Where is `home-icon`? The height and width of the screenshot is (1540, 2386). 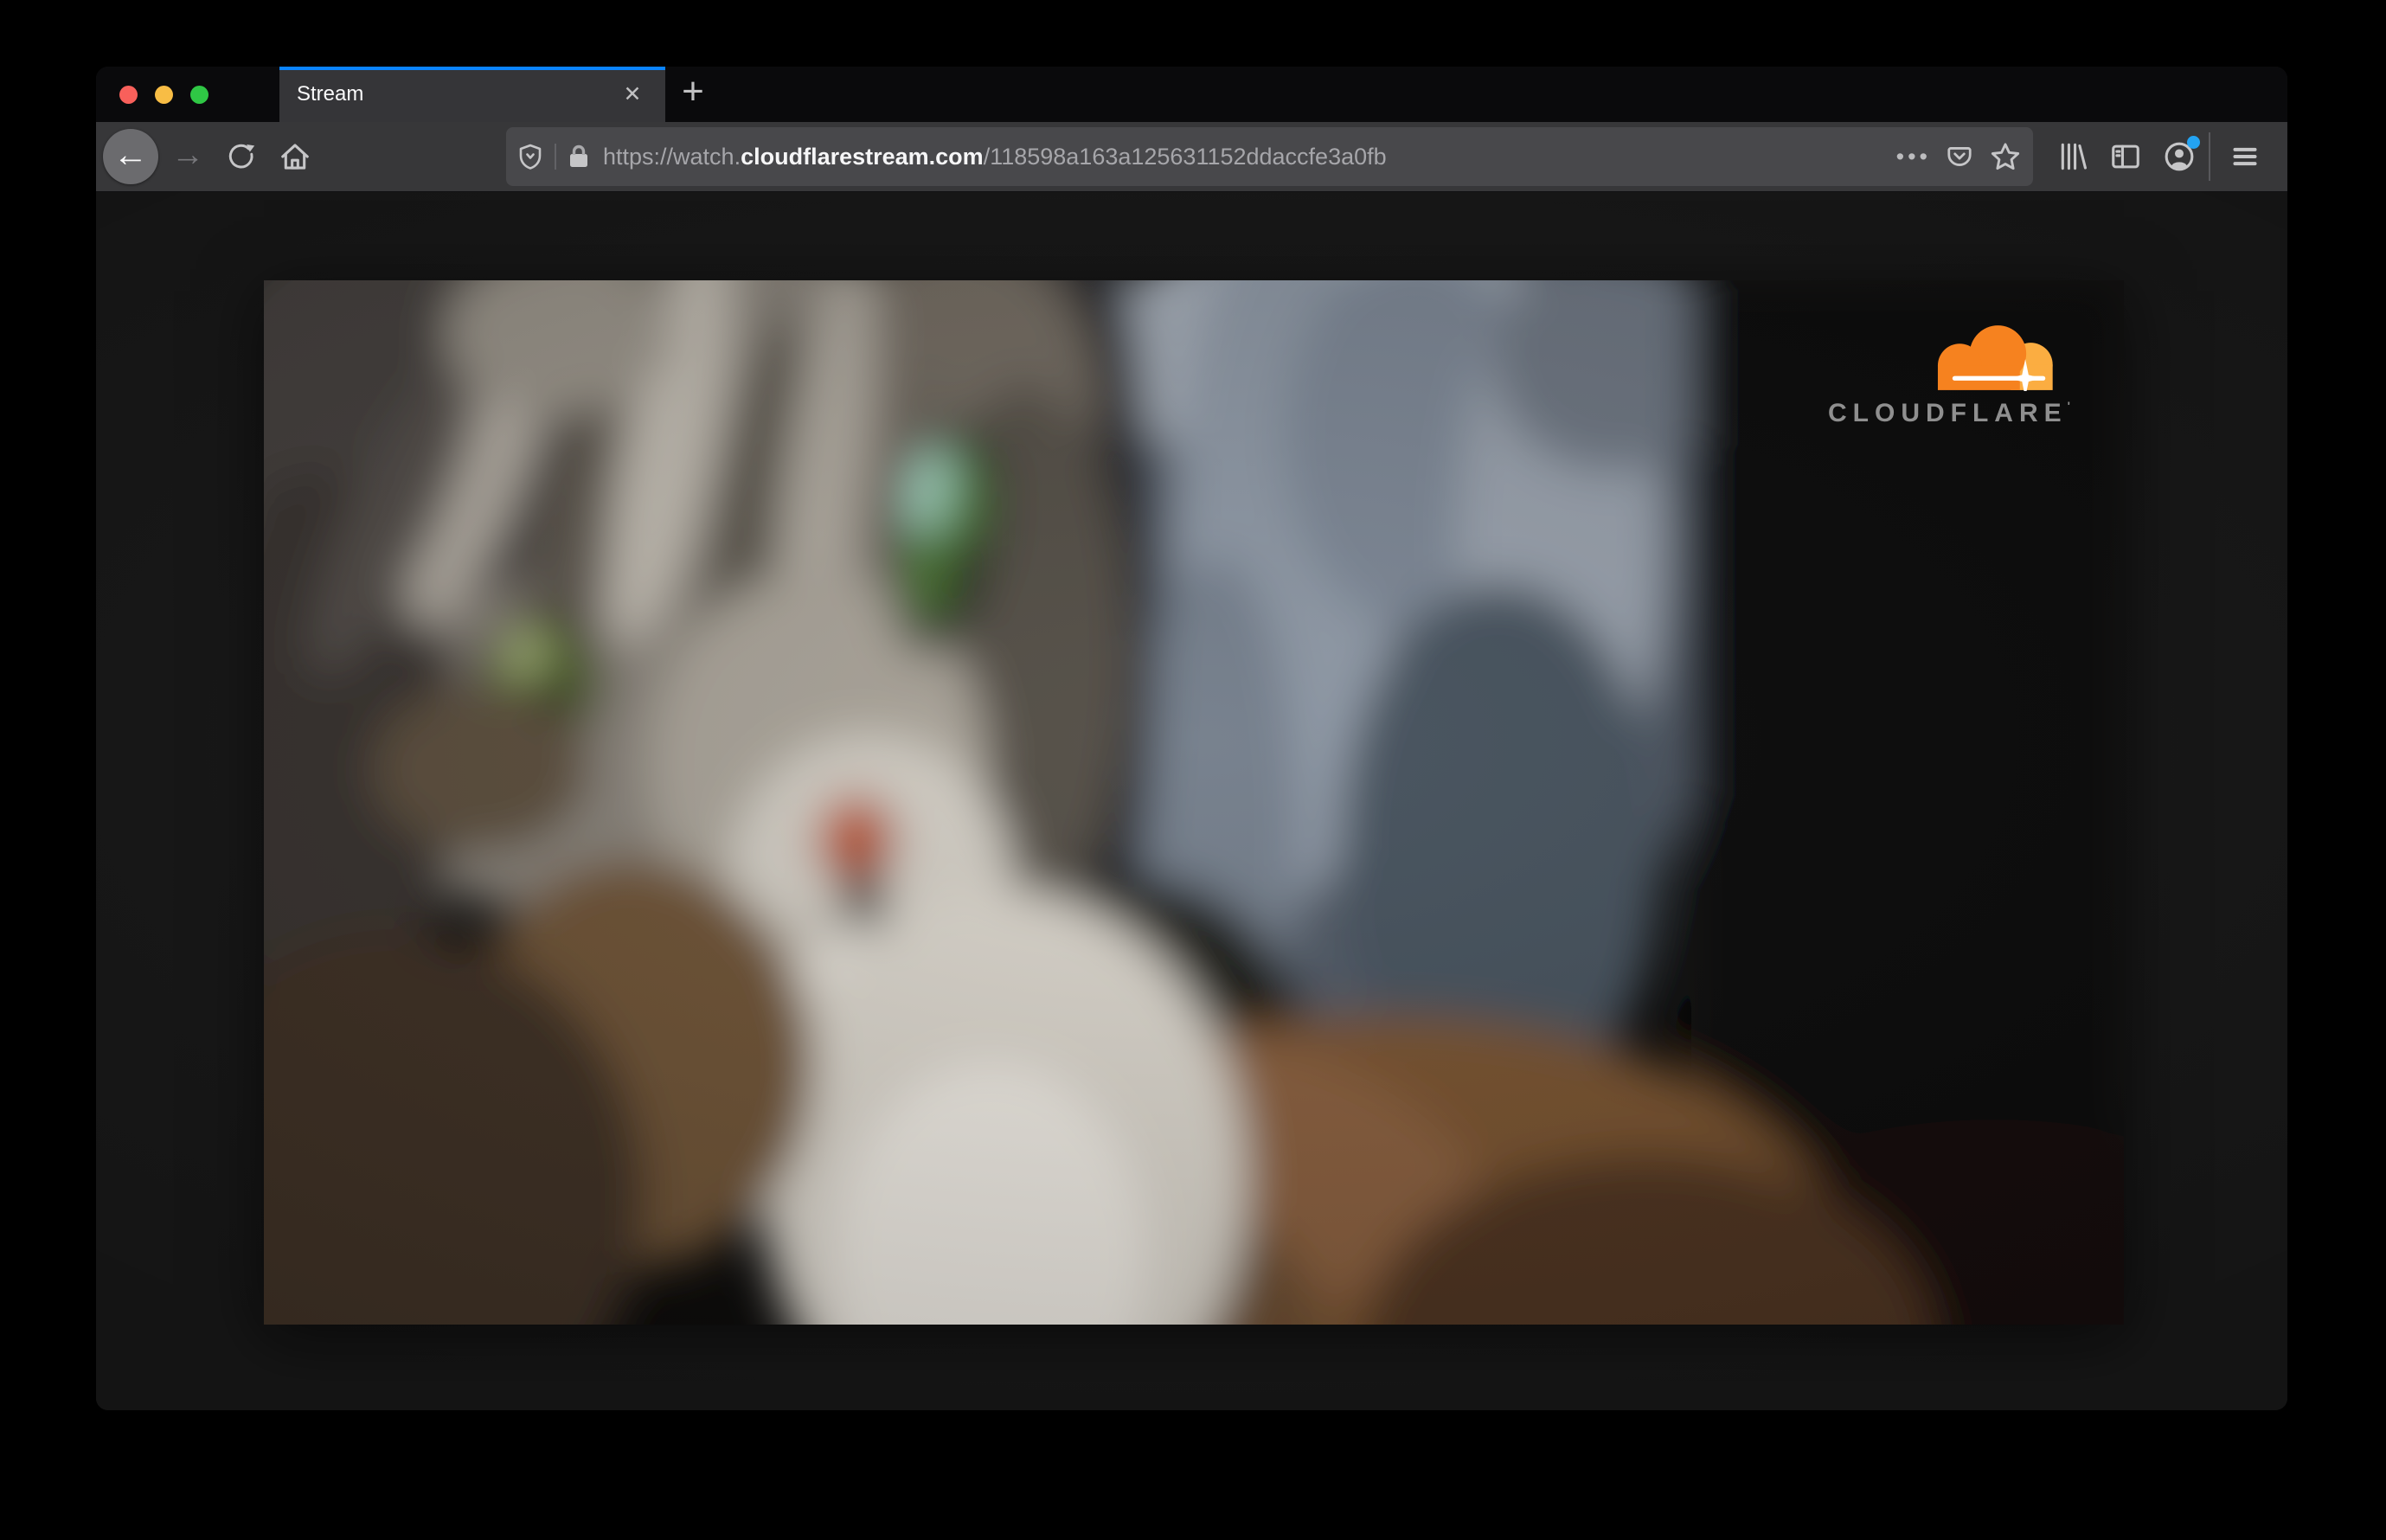
home-icon is located at coordinates (295, 157).